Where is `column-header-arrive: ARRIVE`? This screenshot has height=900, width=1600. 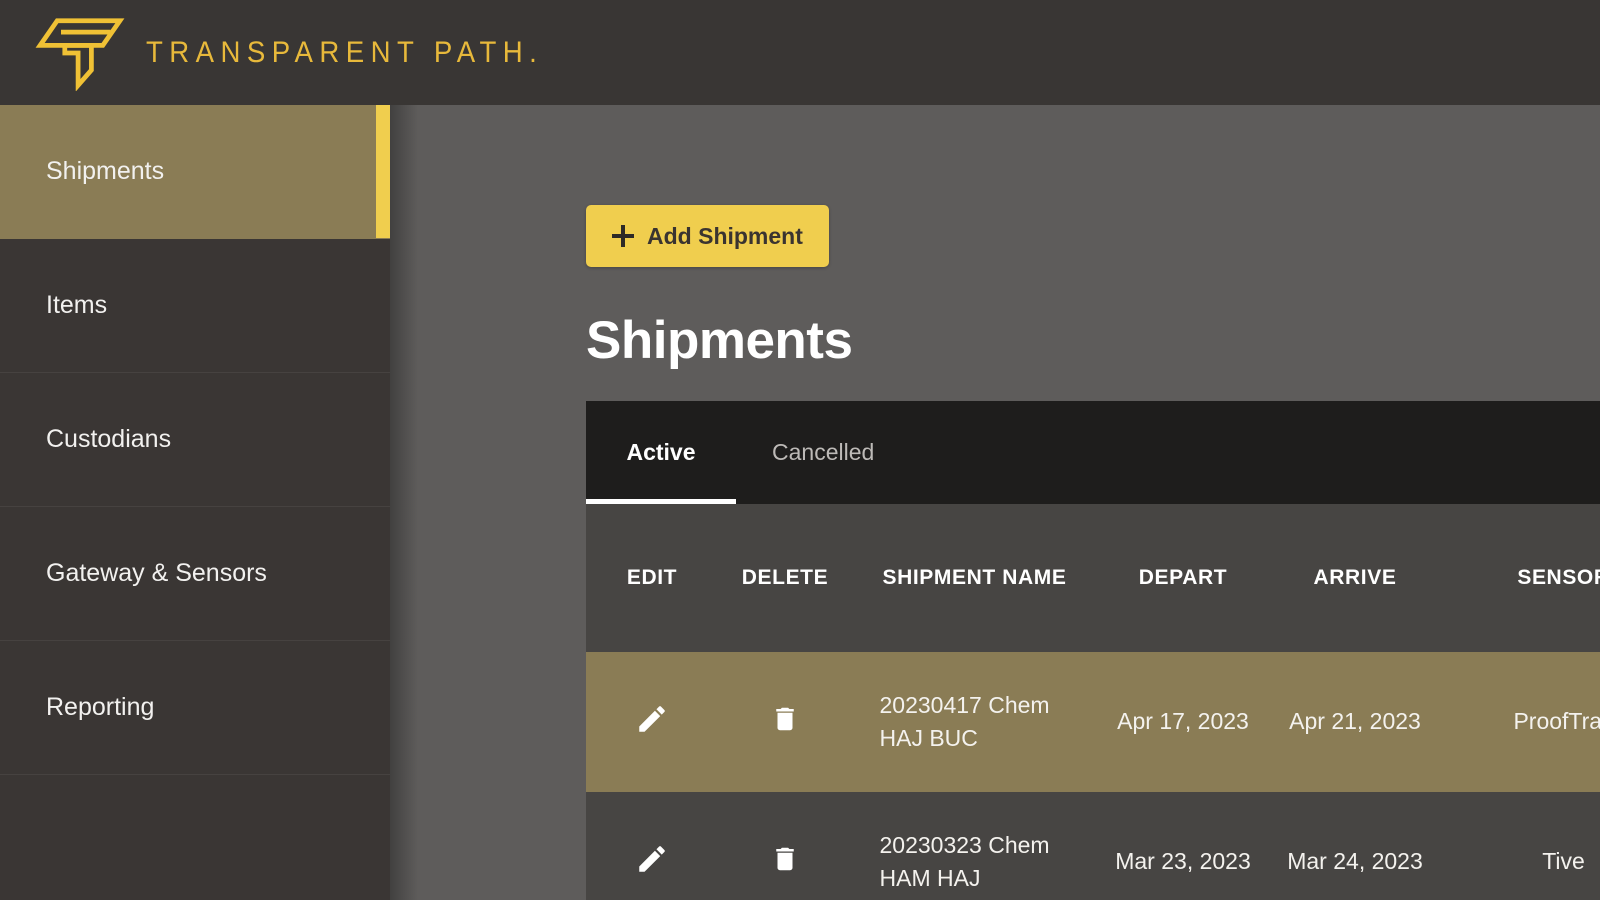 column-header-arrive: ARRIVE is located at coordinates (1355, 578).